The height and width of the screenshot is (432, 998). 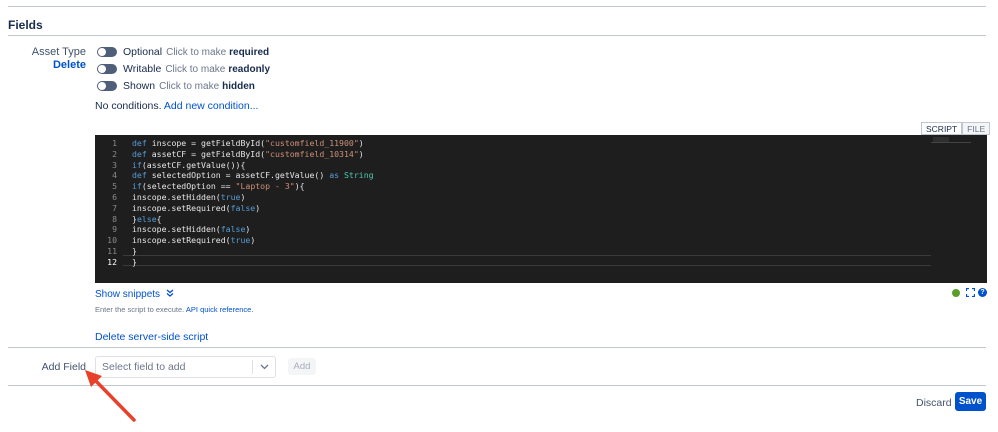 What do you see at coordinates (25, 25) in the screenshot?
I see `section-title: Fields` at bounding box center [25, 25].